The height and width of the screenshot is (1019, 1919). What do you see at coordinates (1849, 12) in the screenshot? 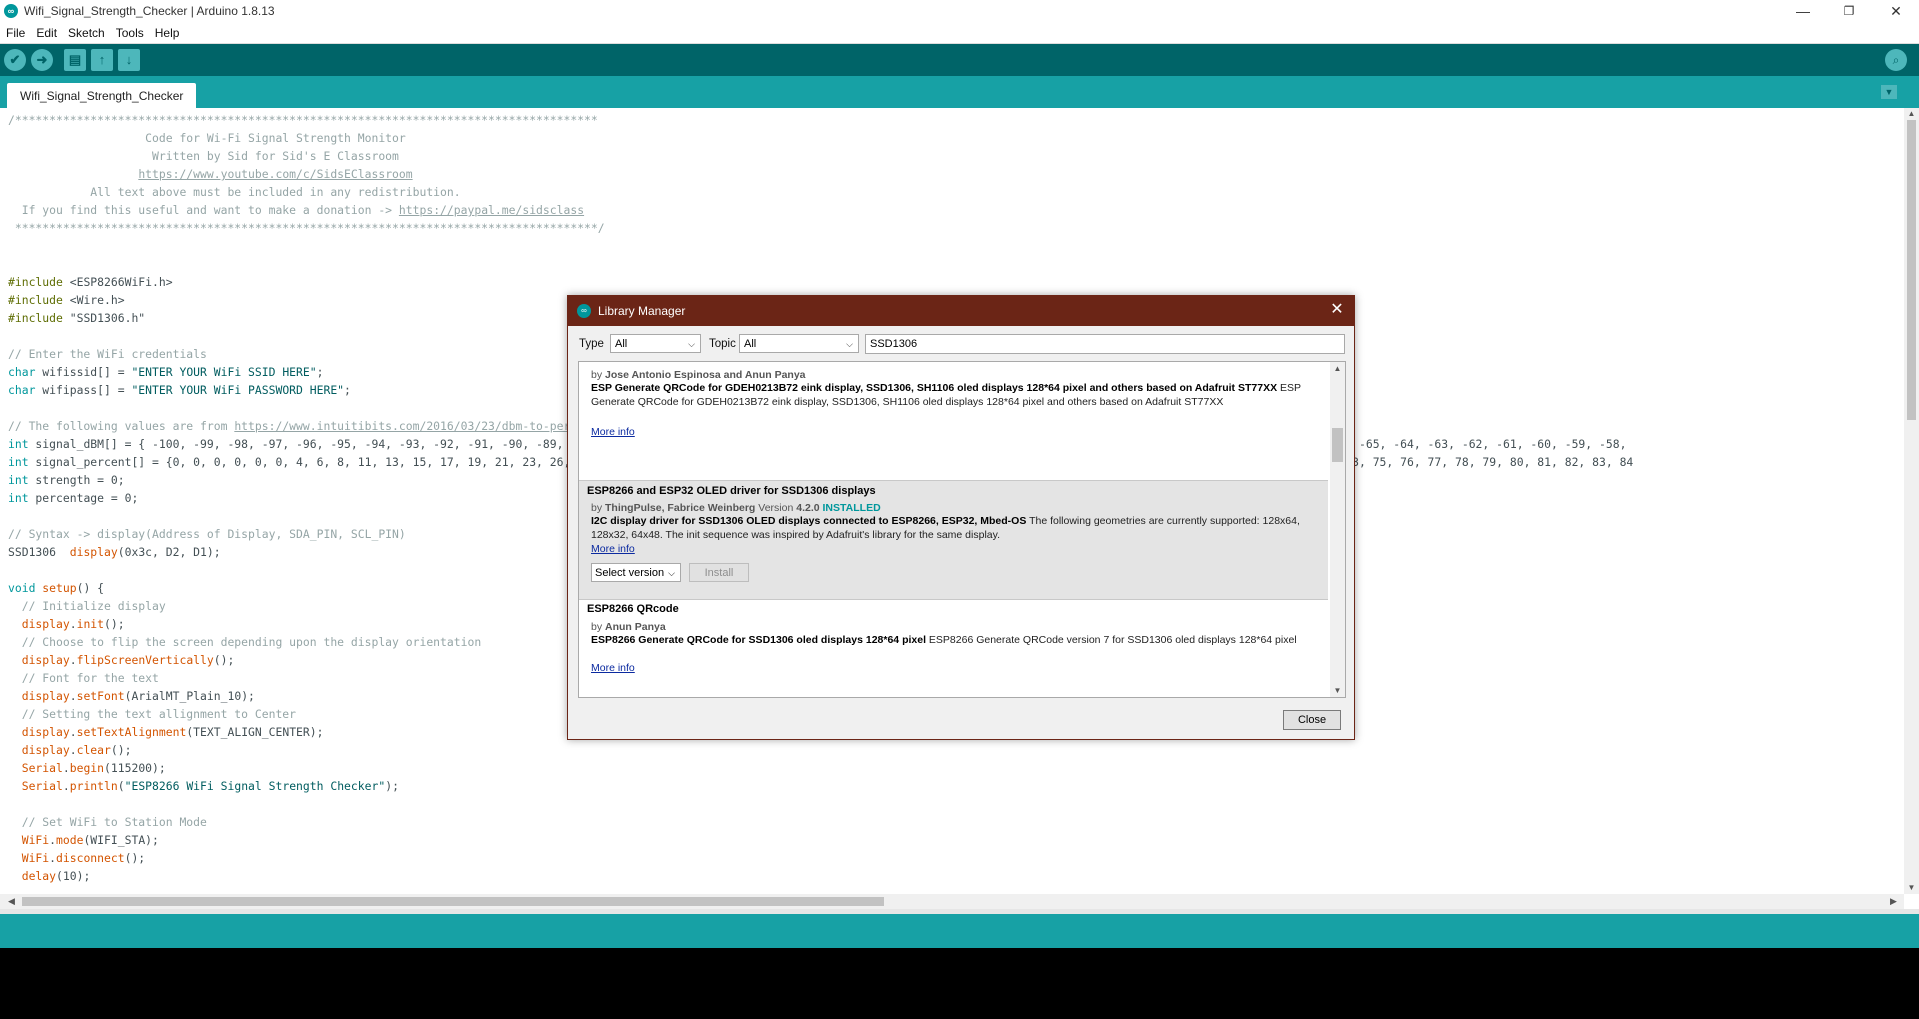
I see `restore-button: ❐` at bounding box center [1849, 12].